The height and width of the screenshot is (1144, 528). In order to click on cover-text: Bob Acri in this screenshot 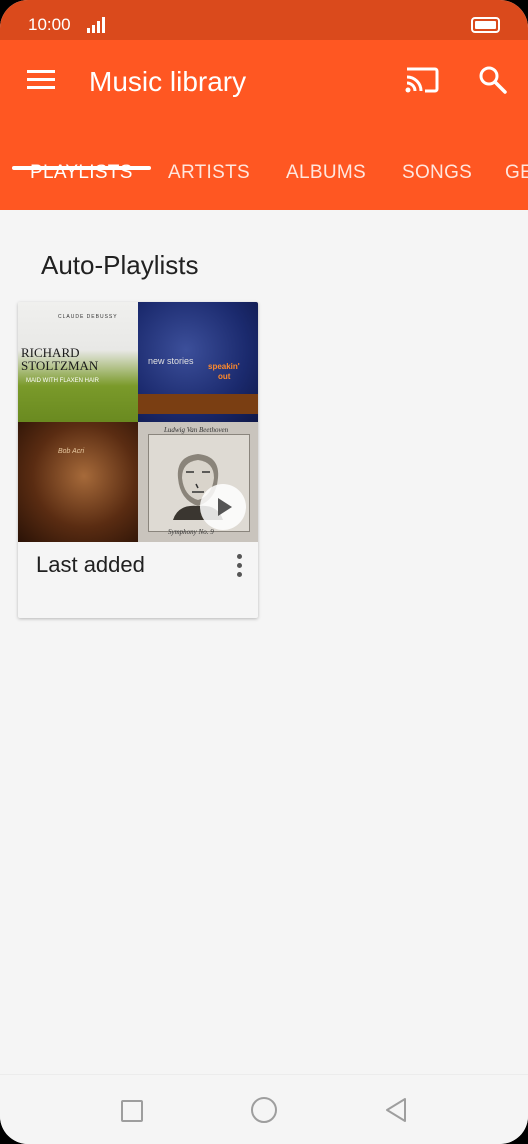, I will do `click(71, 451)`.